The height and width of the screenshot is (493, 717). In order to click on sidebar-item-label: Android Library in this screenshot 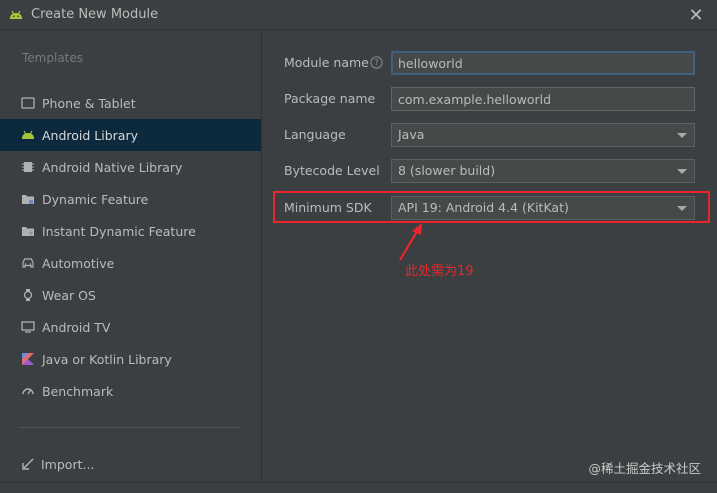, I will do `click(90, 135)`.